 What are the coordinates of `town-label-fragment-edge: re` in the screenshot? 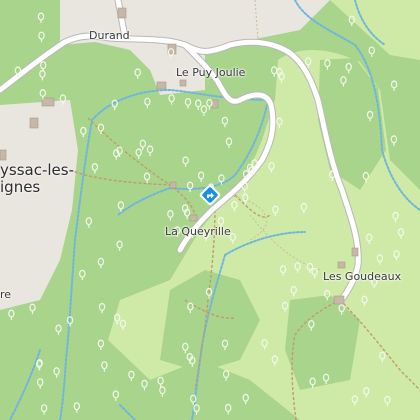 It's located at (6, 294).